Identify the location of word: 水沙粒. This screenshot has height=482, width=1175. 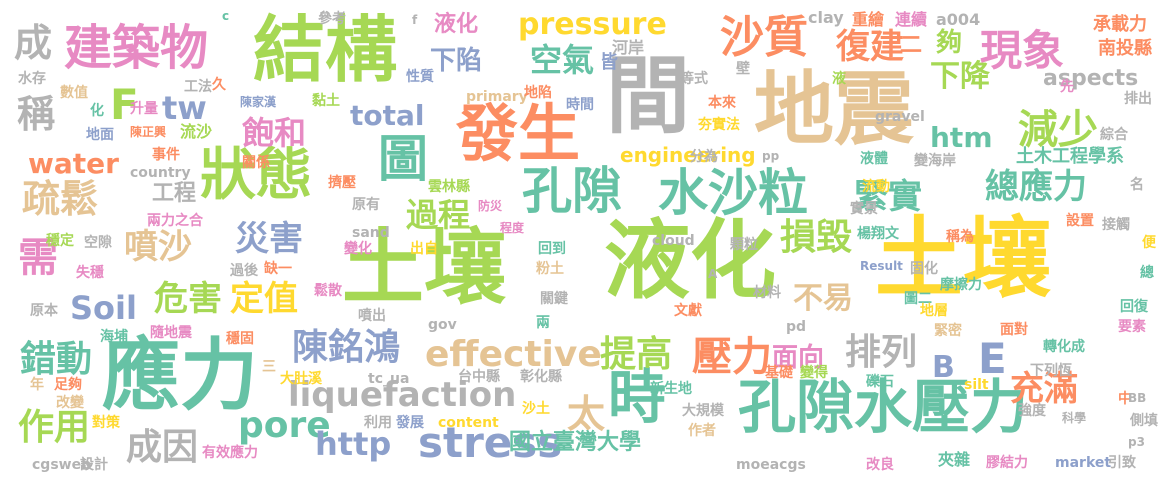
(733, 193).